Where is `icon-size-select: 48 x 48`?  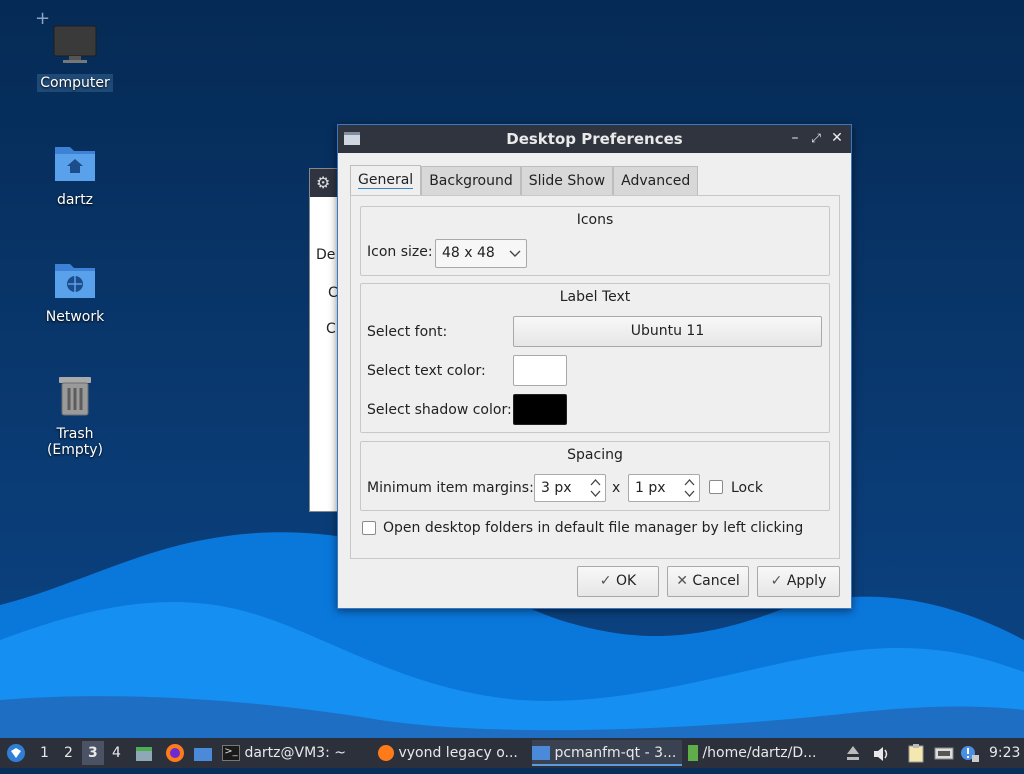 icon-size-select: 48 x 48 is located at coordinates (481, 253).